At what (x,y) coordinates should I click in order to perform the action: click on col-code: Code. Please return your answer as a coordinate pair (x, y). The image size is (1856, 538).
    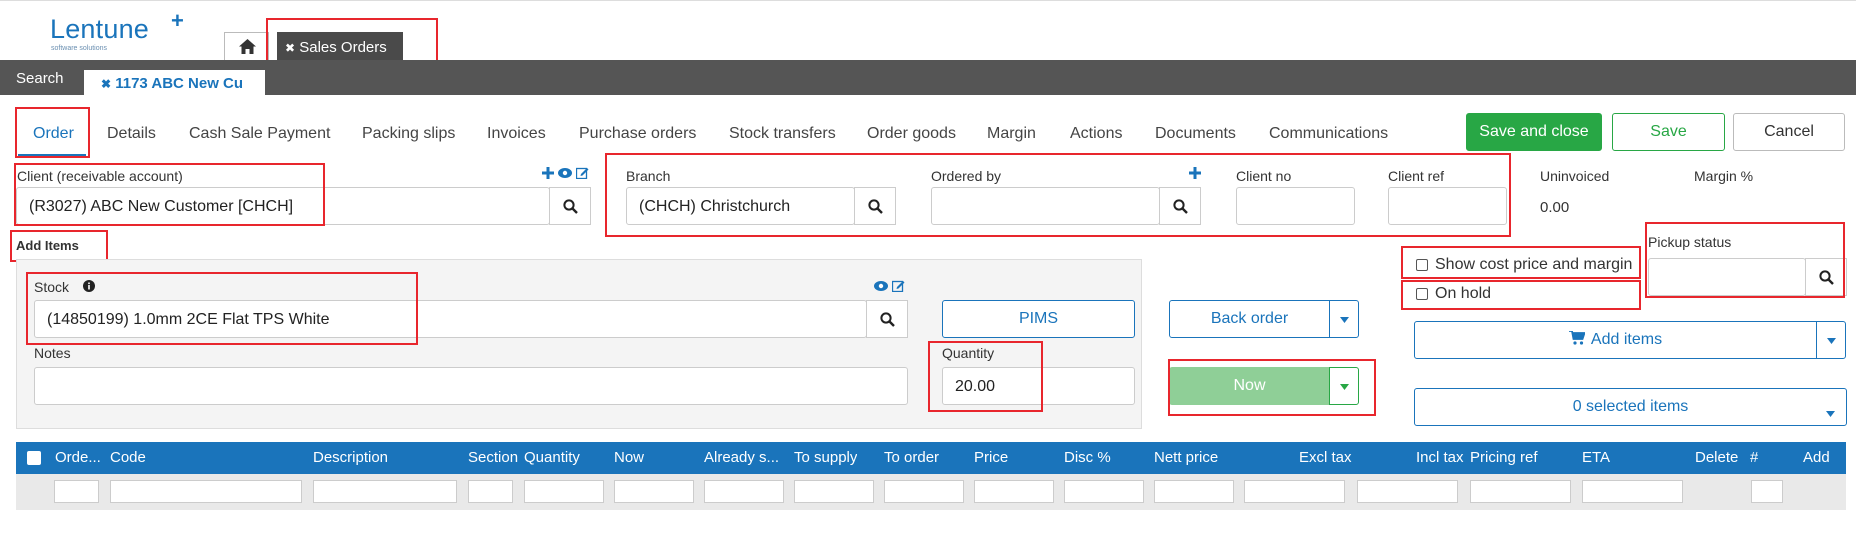
    Looking at the image, I should click on (128, 457).